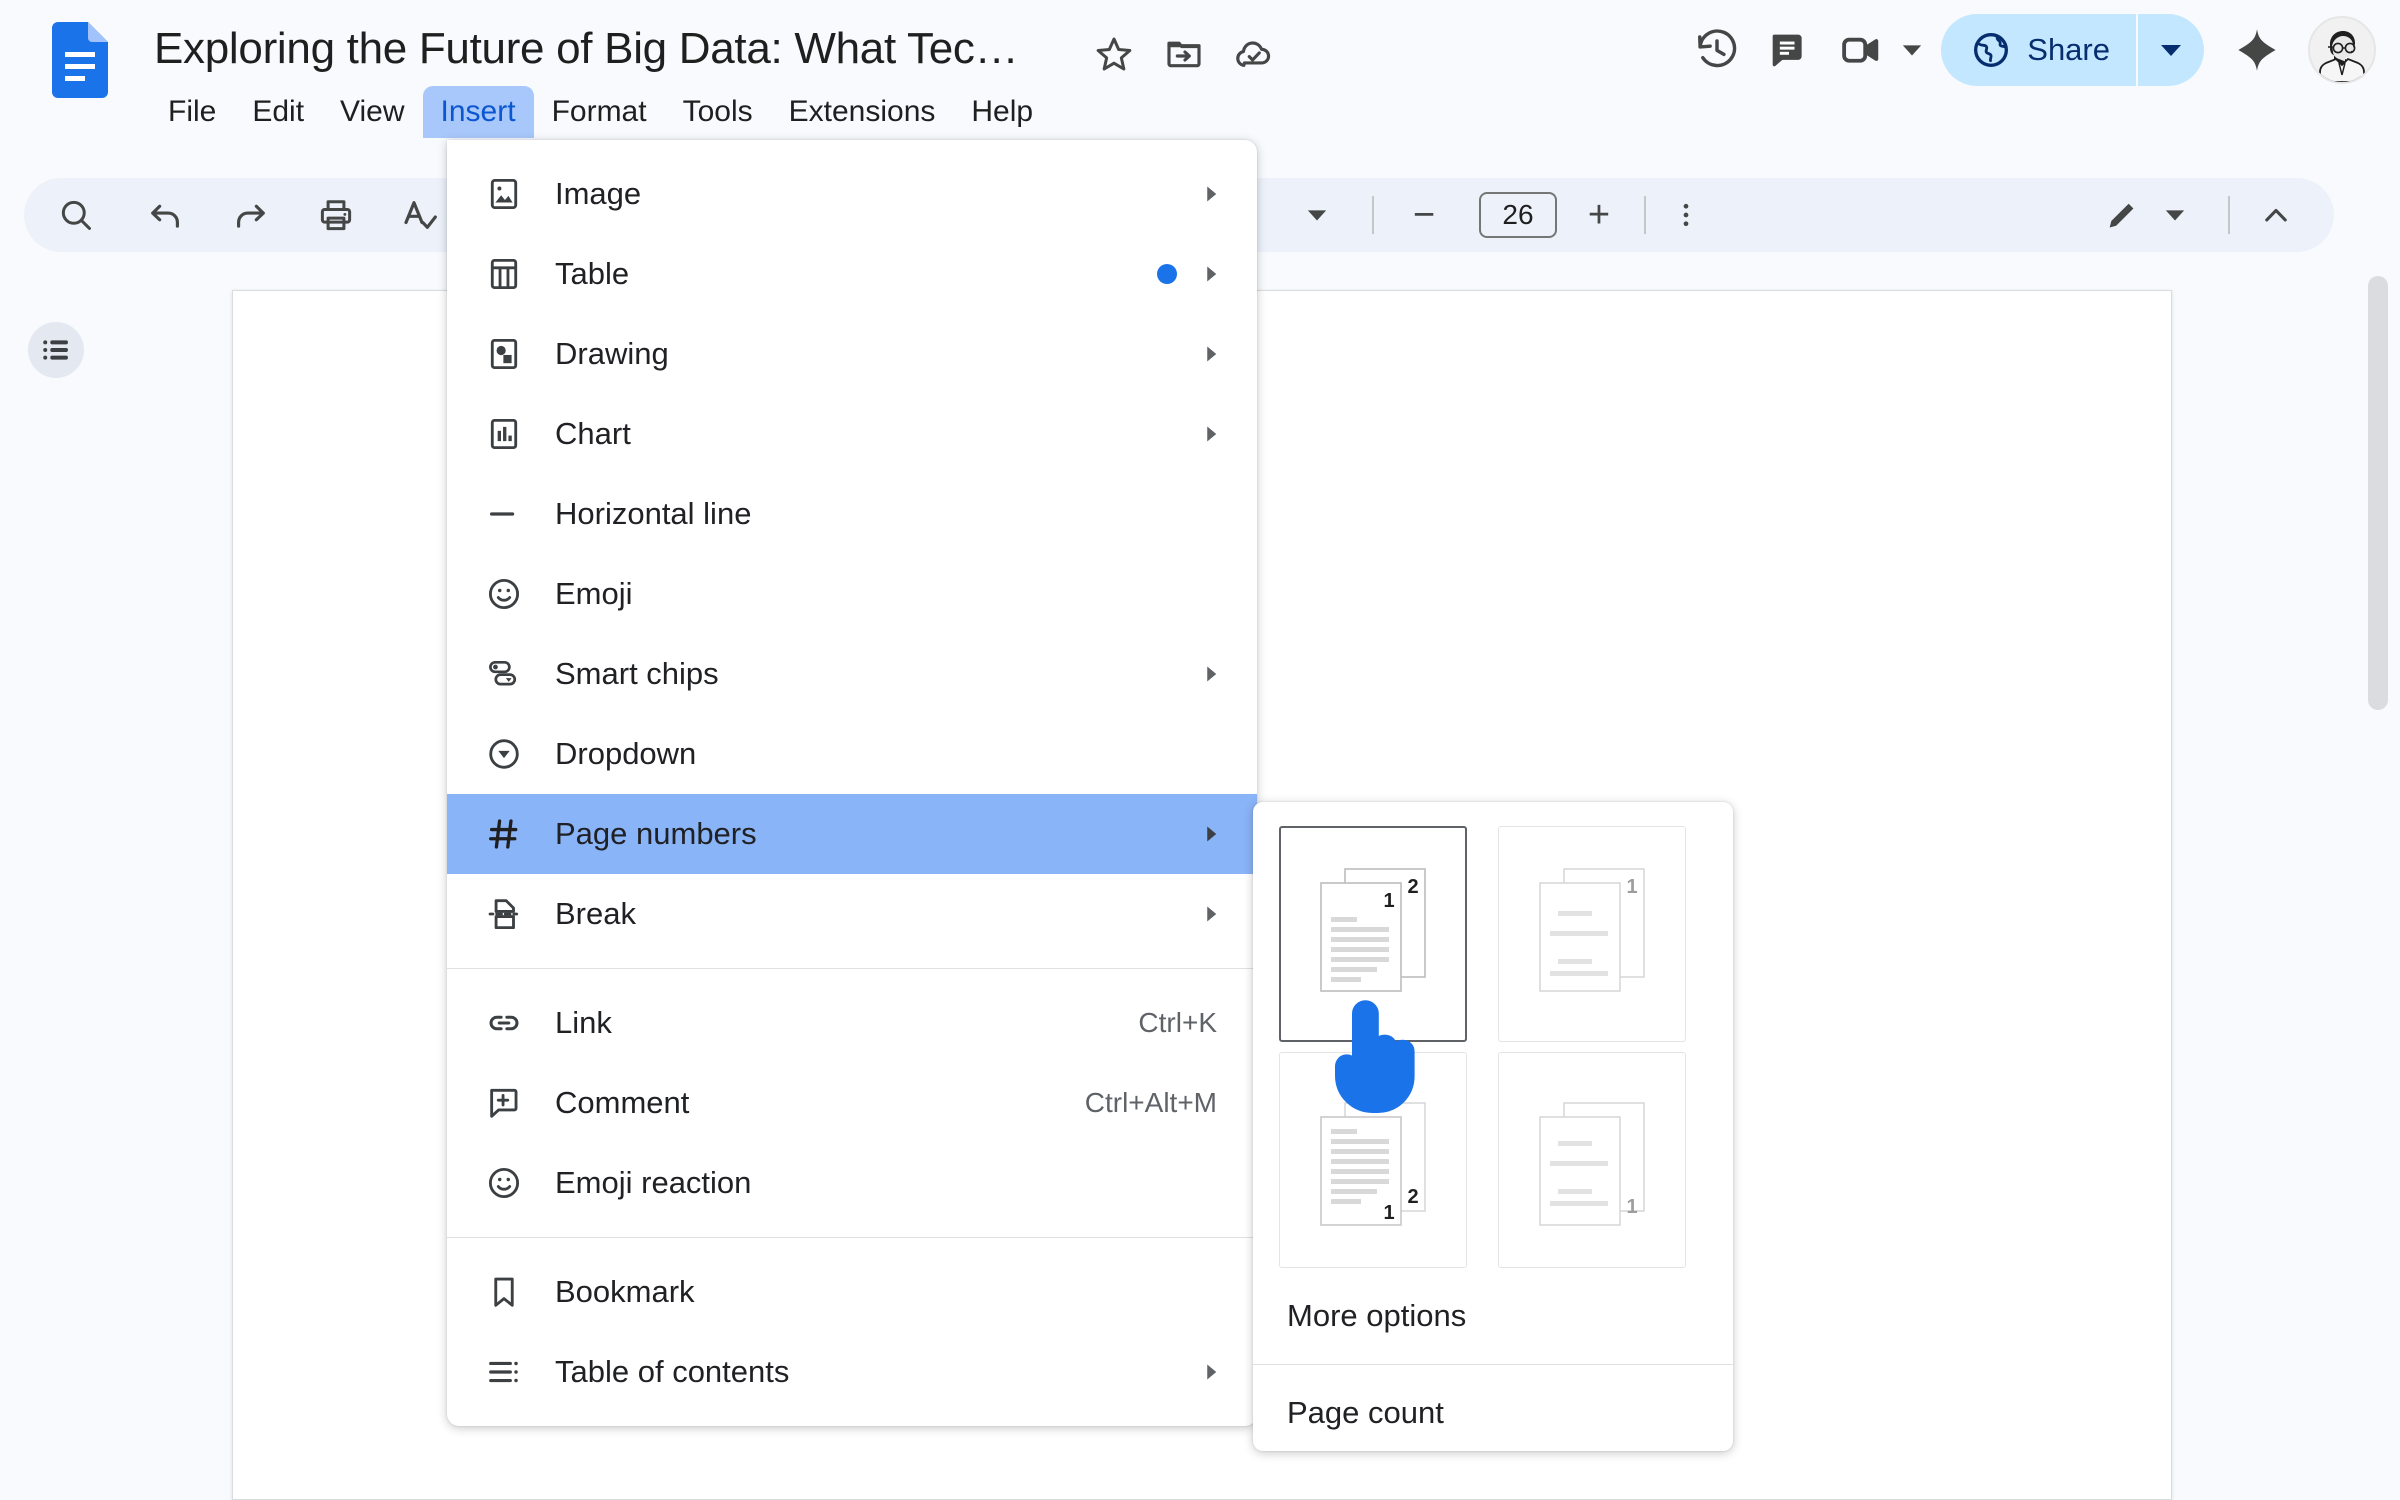 This screenshot has height=1500, width=2400. I want to click on menu-help: Help, so click(1002, 112).